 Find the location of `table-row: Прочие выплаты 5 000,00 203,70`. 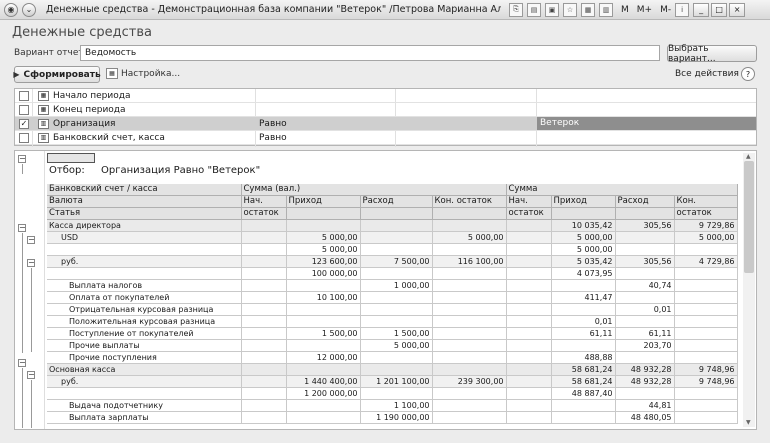

table-row: Прочие выплаты 5 000,00 203,70 is located at coordinates (392, 346).